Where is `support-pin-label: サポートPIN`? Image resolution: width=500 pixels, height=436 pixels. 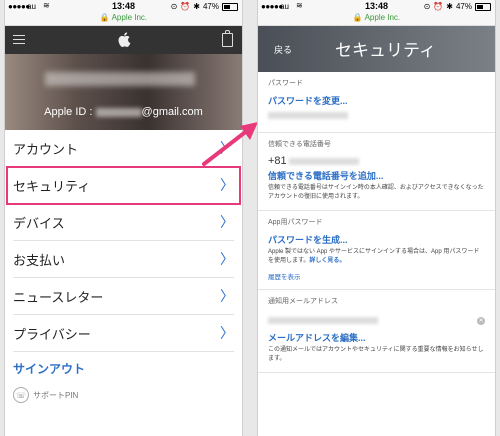 support-pin-label: サポートPIN is located at coordinates (56, 395).